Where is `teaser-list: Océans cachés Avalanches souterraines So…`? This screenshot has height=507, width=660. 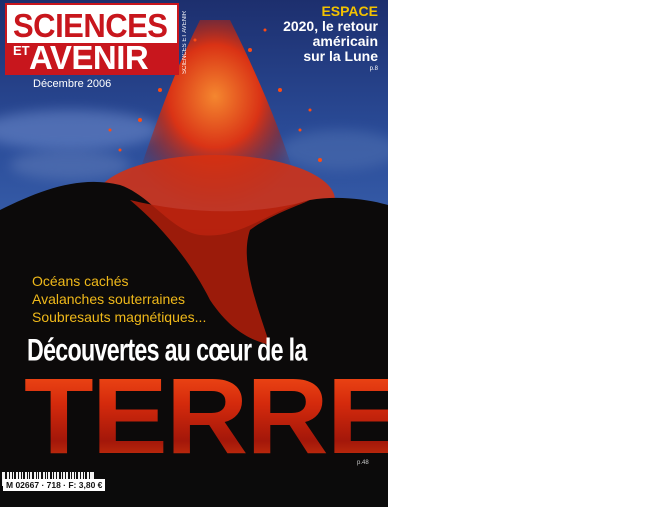
teaser-list: Océans cachés Avalanches souterraines So… is located at coordinates (119, 299).